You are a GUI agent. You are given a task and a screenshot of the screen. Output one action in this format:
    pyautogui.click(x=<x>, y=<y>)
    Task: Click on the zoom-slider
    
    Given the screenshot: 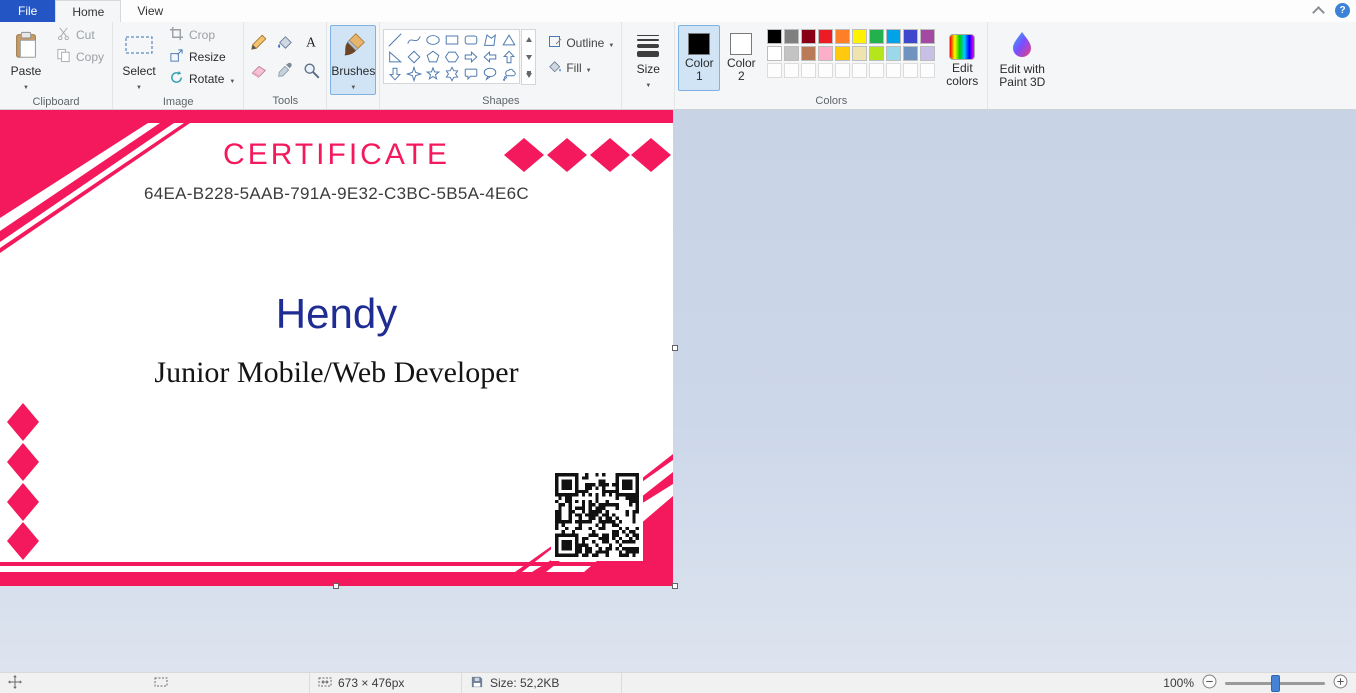 What is the action you would take?
    pyautogui.click(x=1275, y=683)
    